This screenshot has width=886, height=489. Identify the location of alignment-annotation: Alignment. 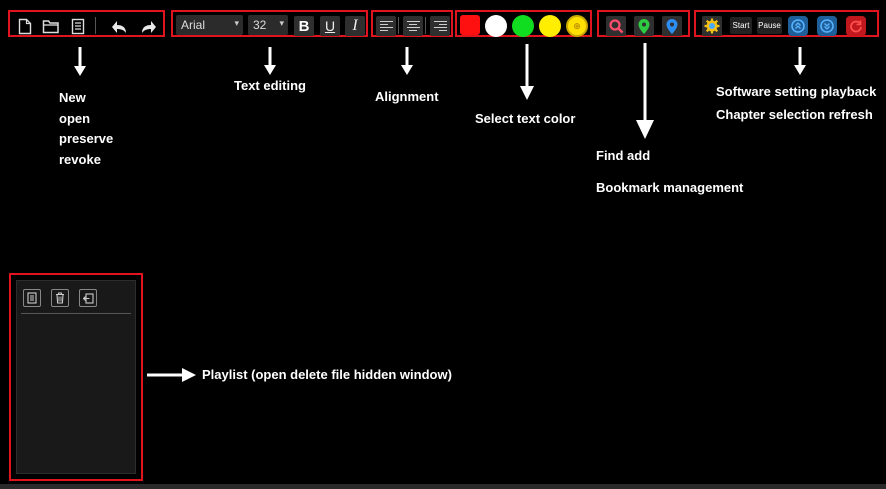
(407, 96).